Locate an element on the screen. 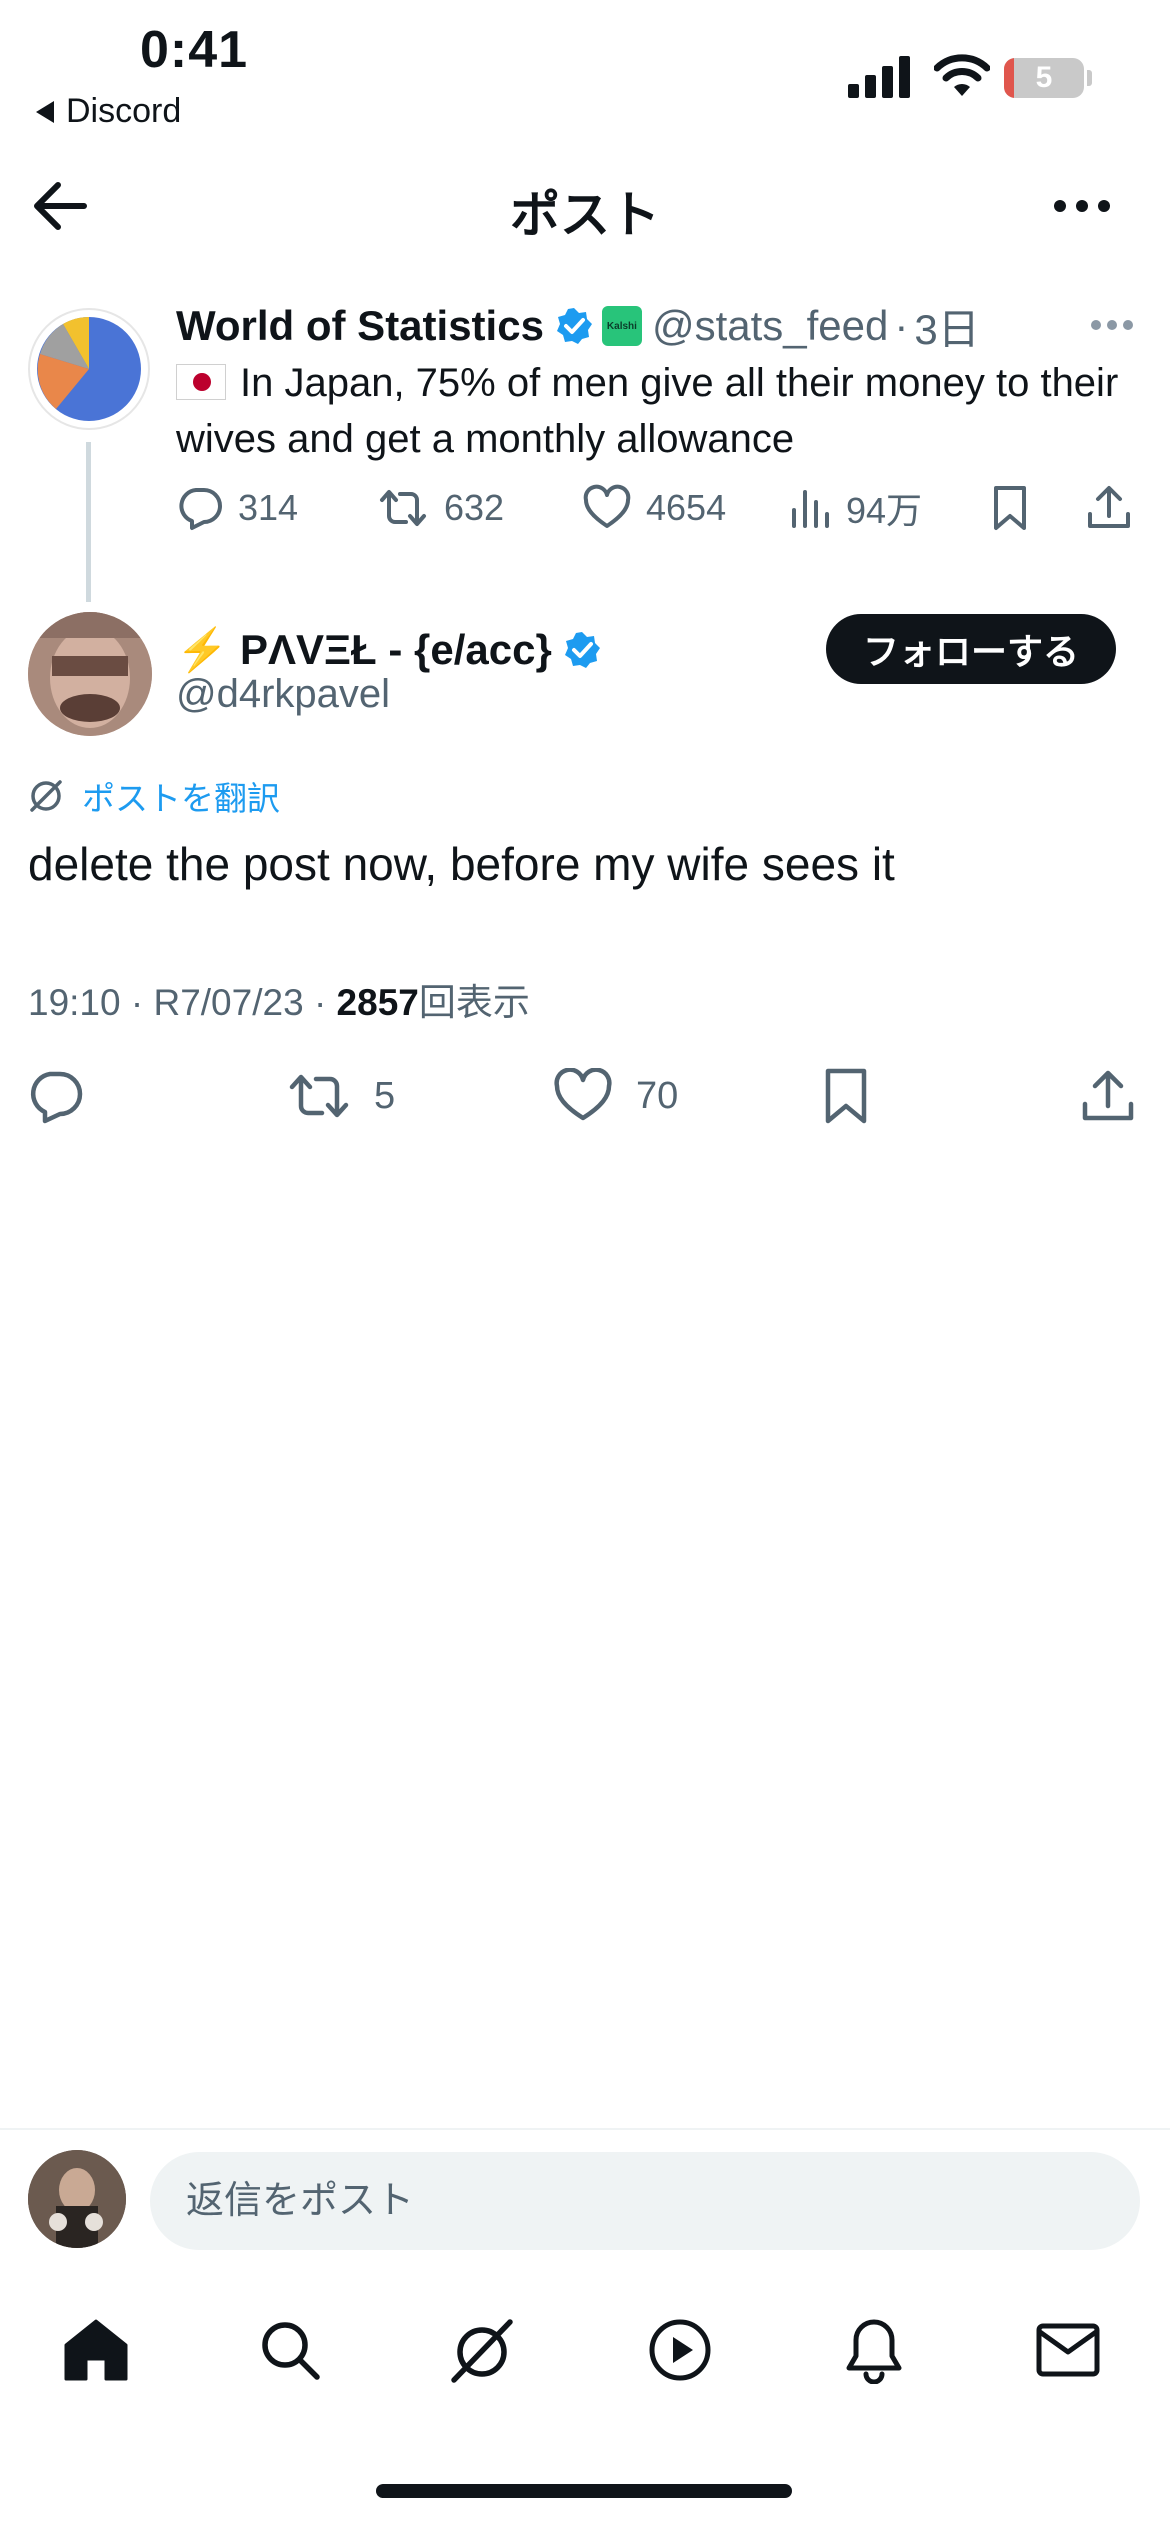  main-repost-button: 5 is located at coordinates (340, 1096).